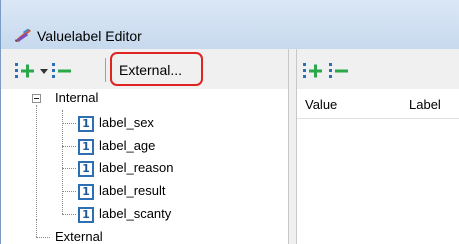 This screenshot has height=244, width=459. What do you see at coordinates (132, 190) in the screenshot?
I see `tree-item: label_result` at bounding box center [132, 190].